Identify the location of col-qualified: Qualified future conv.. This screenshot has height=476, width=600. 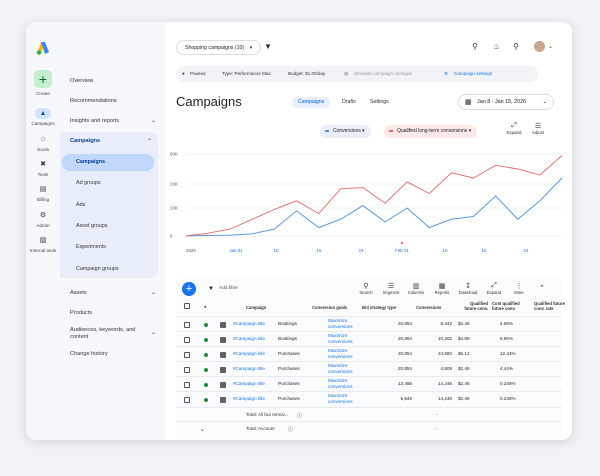
(475, 306).